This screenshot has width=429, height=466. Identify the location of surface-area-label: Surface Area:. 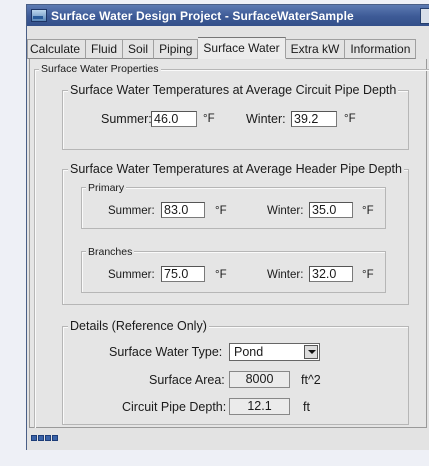
(187, 380).